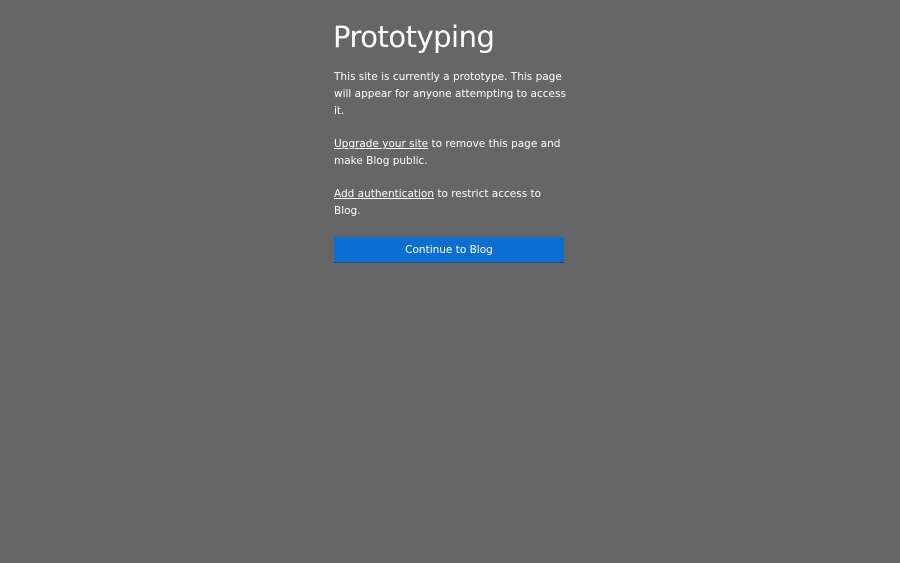 The image size is (900, 563). Describe the element at coordinates (414, 37) in the screenshot. I see `page-title: Prototyping` at that location.